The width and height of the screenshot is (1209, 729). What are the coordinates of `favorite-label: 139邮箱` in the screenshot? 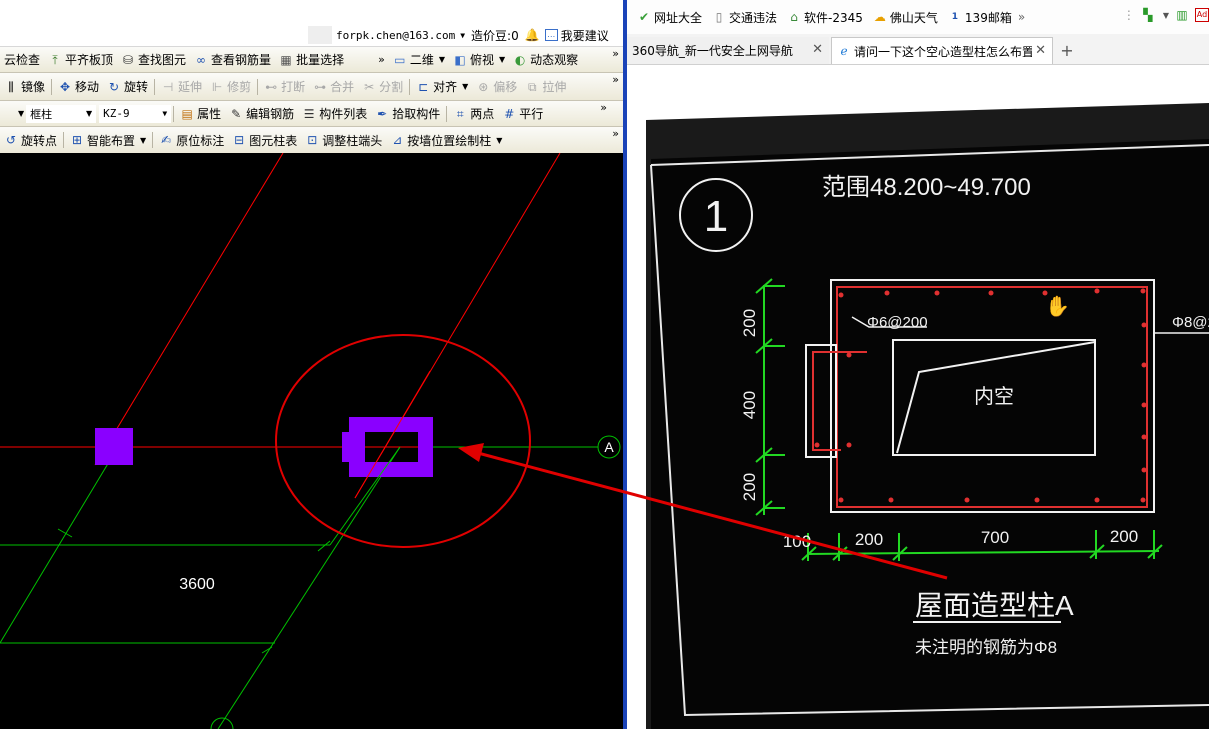 It's located at (988, 17).